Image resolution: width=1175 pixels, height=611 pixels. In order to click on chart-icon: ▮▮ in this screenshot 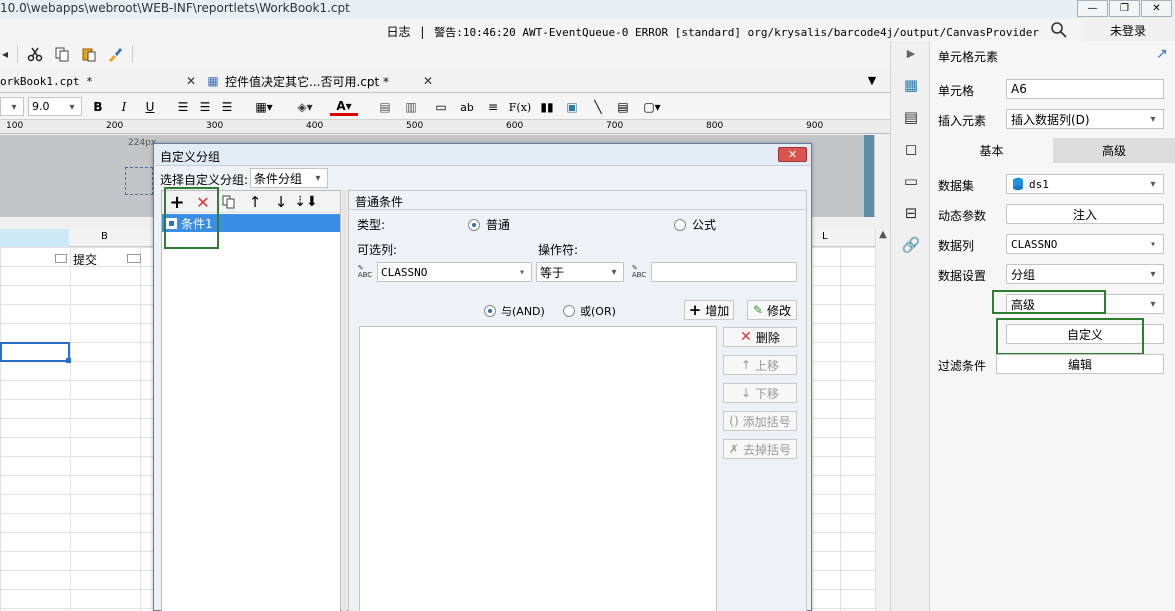, I will do `click(547, 107)`.